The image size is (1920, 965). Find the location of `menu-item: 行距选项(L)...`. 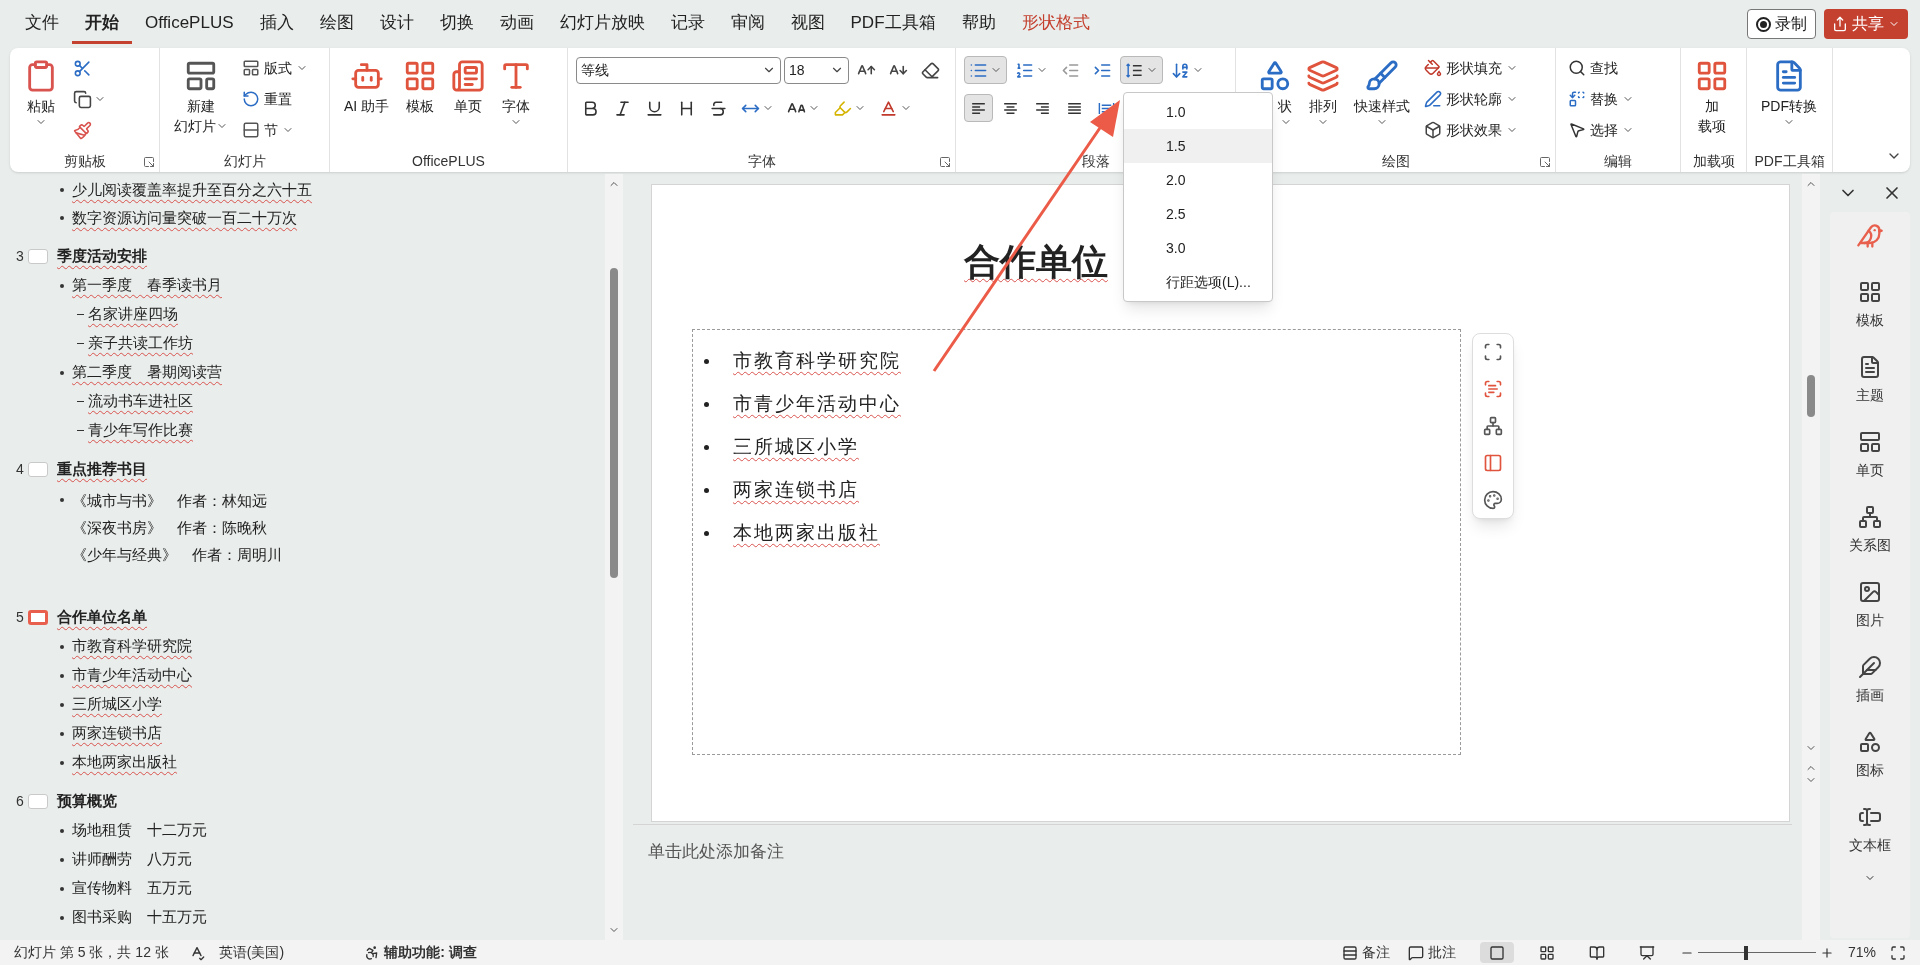

menu-item: 行距选项(L)... is located at coordinates (1198, 282).